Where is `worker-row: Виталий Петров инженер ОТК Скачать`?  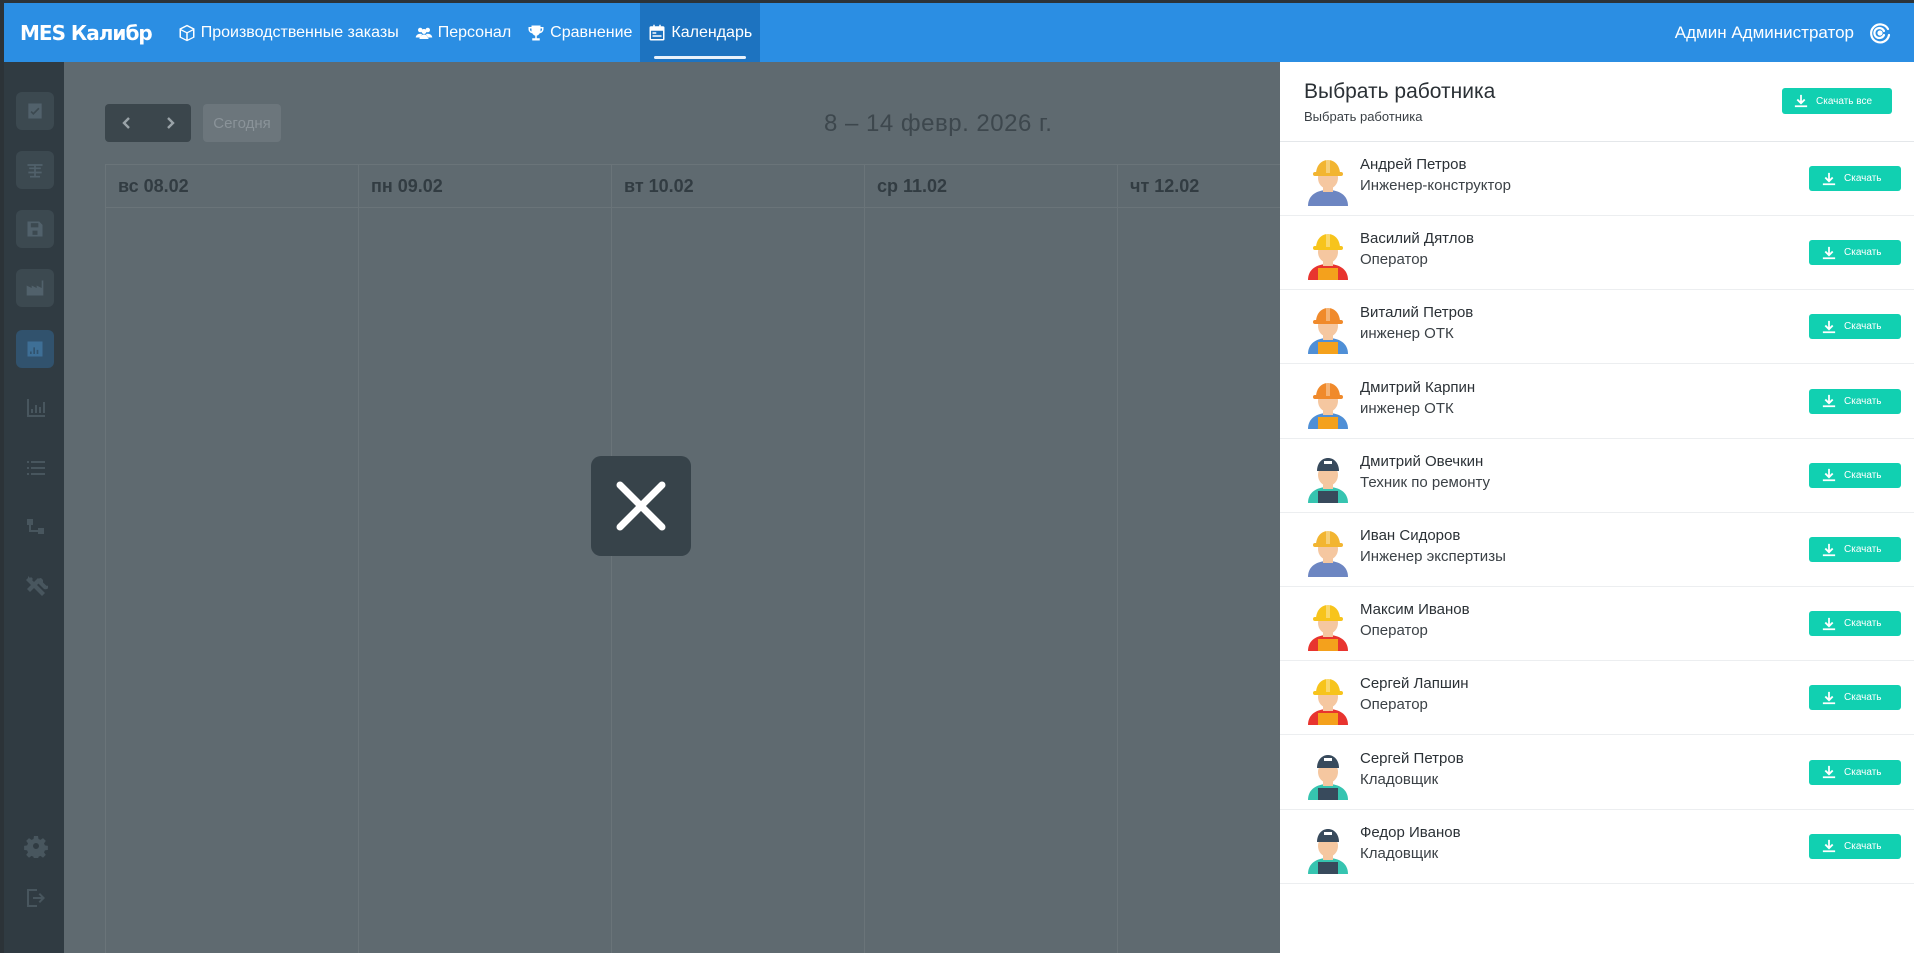
worker-row: Виталий Петров инженер ОТК Скачать is located at coordinates (1597, 327).